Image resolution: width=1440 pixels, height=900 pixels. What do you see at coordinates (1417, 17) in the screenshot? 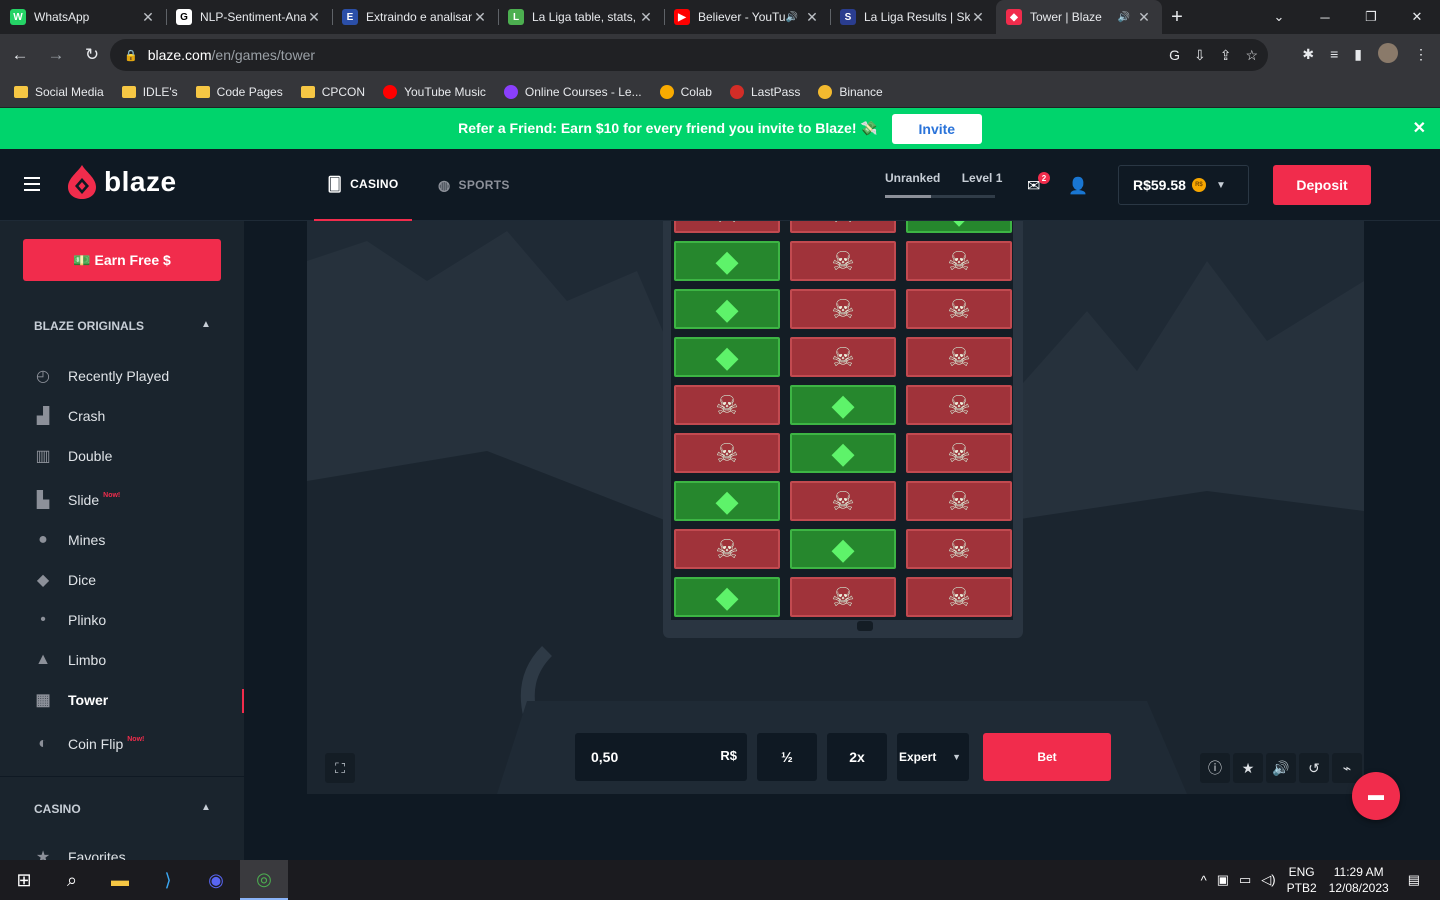
I see `close-window-icon: ✕` at bounding box center [1417, 17].